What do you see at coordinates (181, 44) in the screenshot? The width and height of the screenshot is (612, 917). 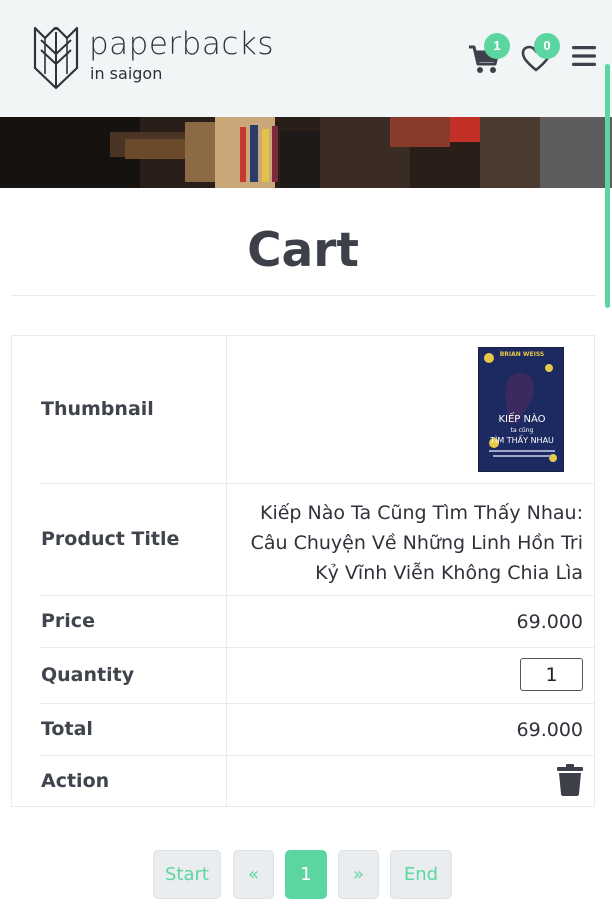 I see `brand-name: paperbacks` at bounding box center [181, 44].